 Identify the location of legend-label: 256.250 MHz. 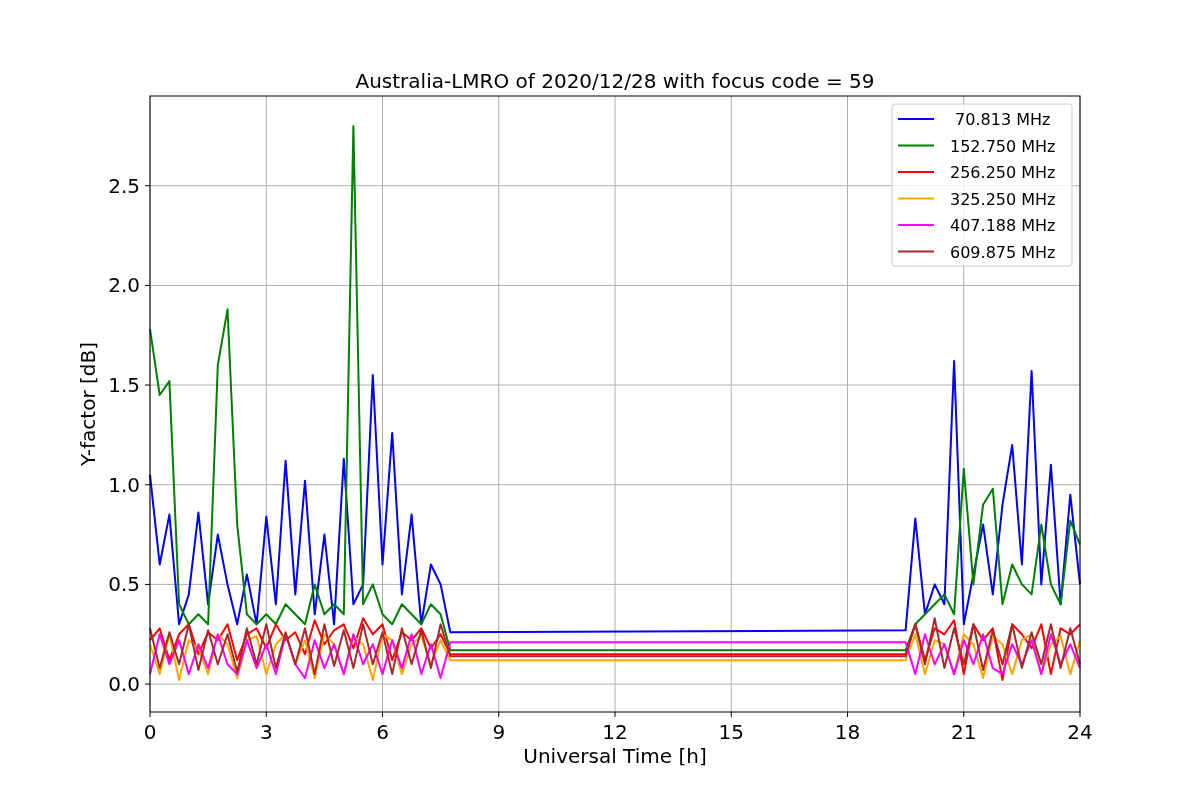
(1003, 172).